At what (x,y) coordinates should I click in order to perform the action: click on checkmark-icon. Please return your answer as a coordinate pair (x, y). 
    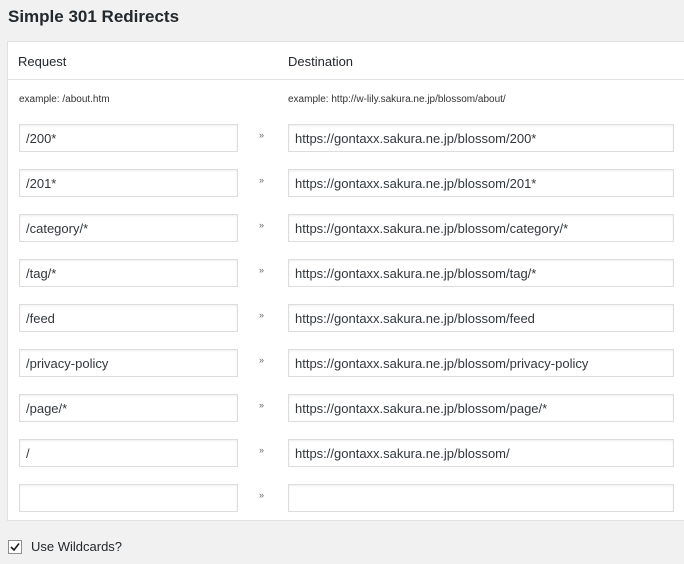
    Looking at the image, I should click on (15, 547).